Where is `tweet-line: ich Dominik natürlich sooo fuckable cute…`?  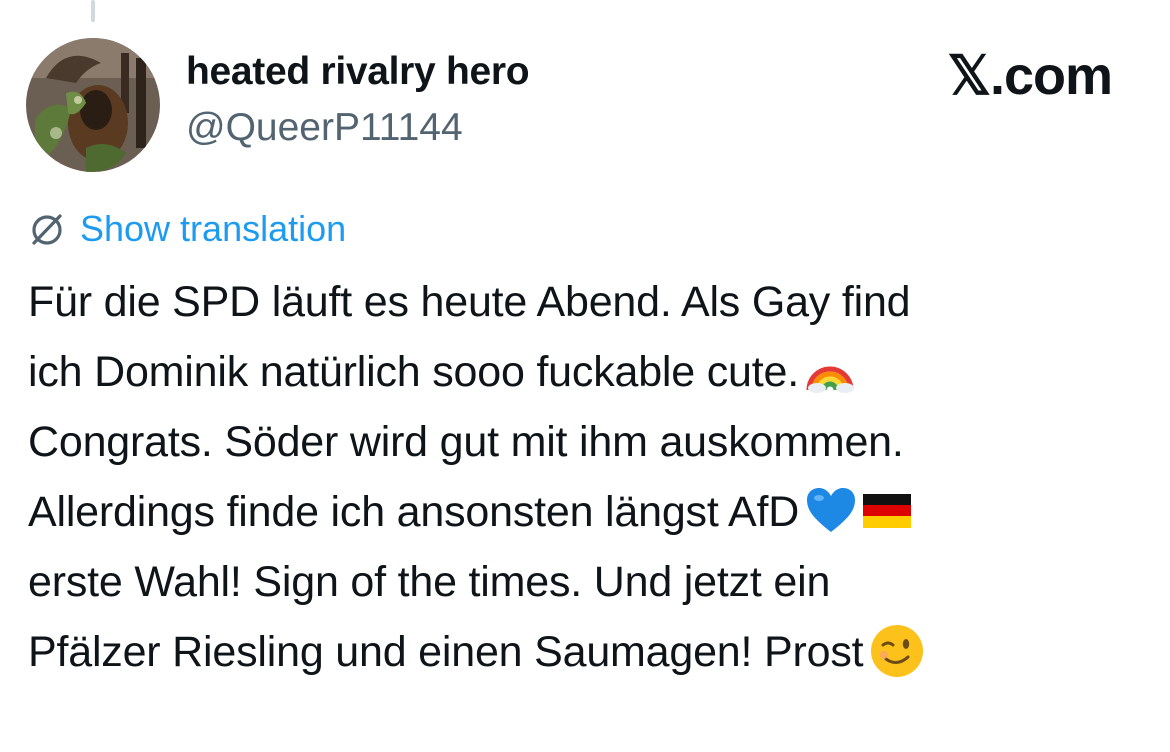 tweet-line: ich Dominik natürlich sooo fuckable cute… is located at coordinates (588, 372).